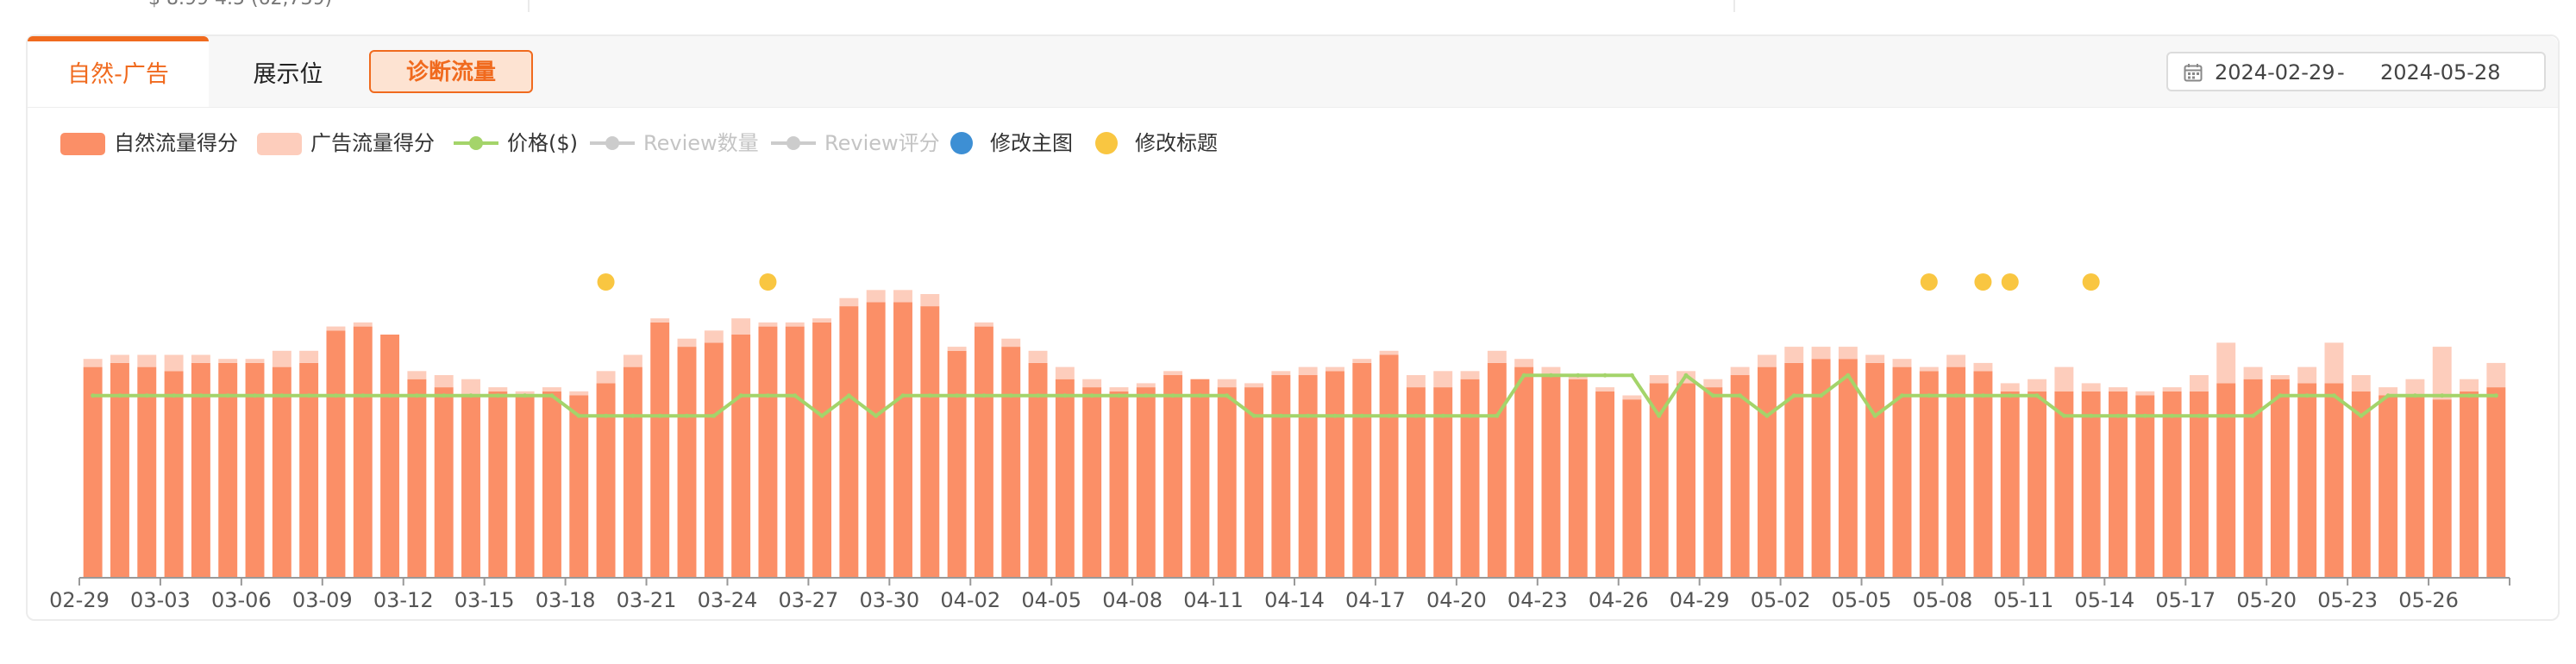 The image size is (2576, 664). What do you see at coordinates (160, 600) in the screenshot?
I see `x-tick-label: 03-03` at bounding box center [160, 600].